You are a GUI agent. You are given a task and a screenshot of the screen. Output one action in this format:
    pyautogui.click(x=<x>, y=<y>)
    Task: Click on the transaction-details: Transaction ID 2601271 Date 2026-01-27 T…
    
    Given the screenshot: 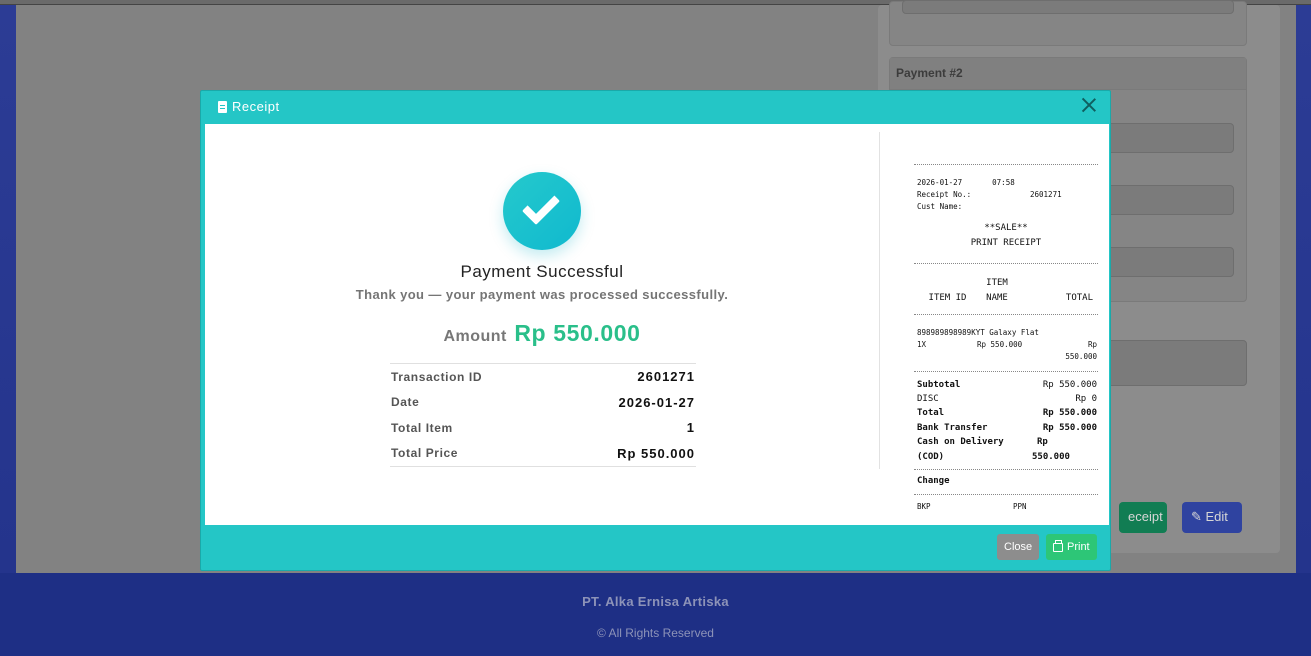 What is the action you would take?
    pyautogui.click(x=543, y=415)
    